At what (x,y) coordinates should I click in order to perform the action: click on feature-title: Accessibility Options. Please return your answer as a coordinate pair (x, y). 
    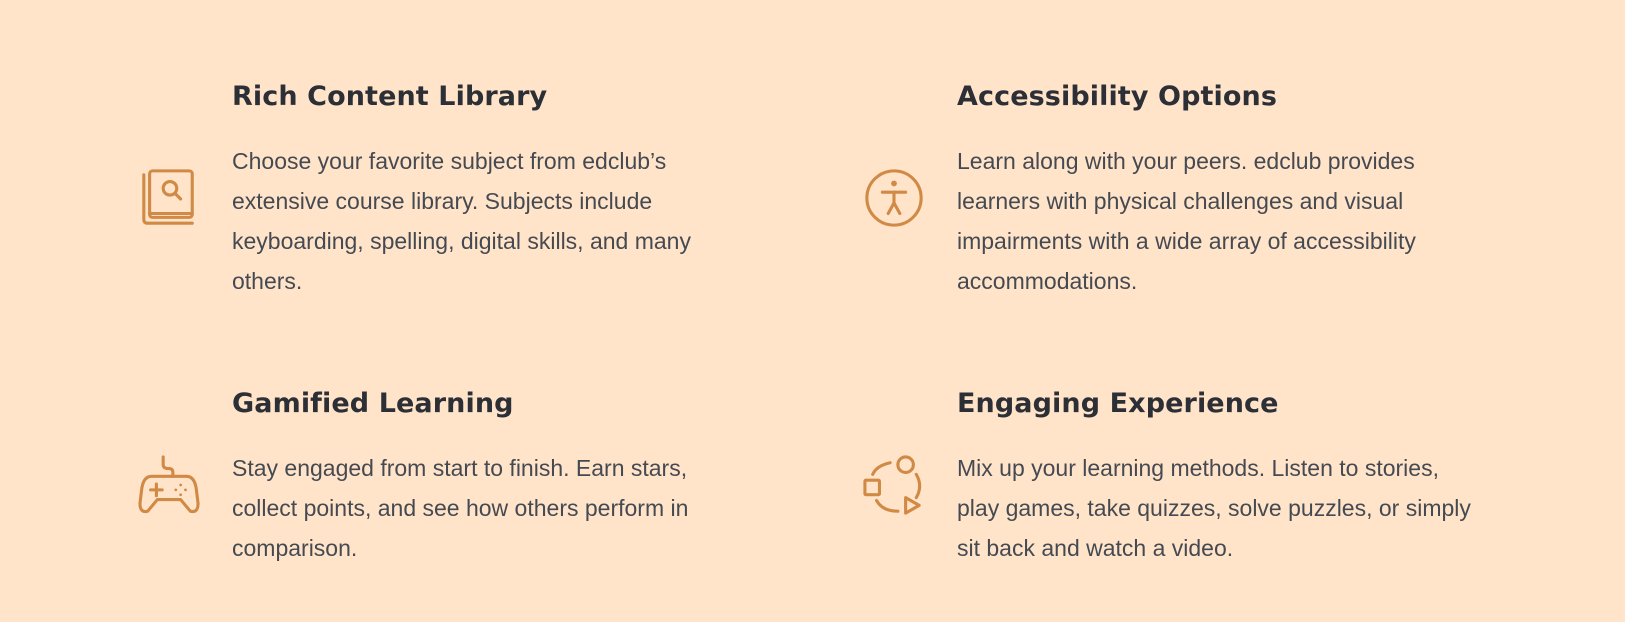
    Looking at the image, I should click on (1117, 96).